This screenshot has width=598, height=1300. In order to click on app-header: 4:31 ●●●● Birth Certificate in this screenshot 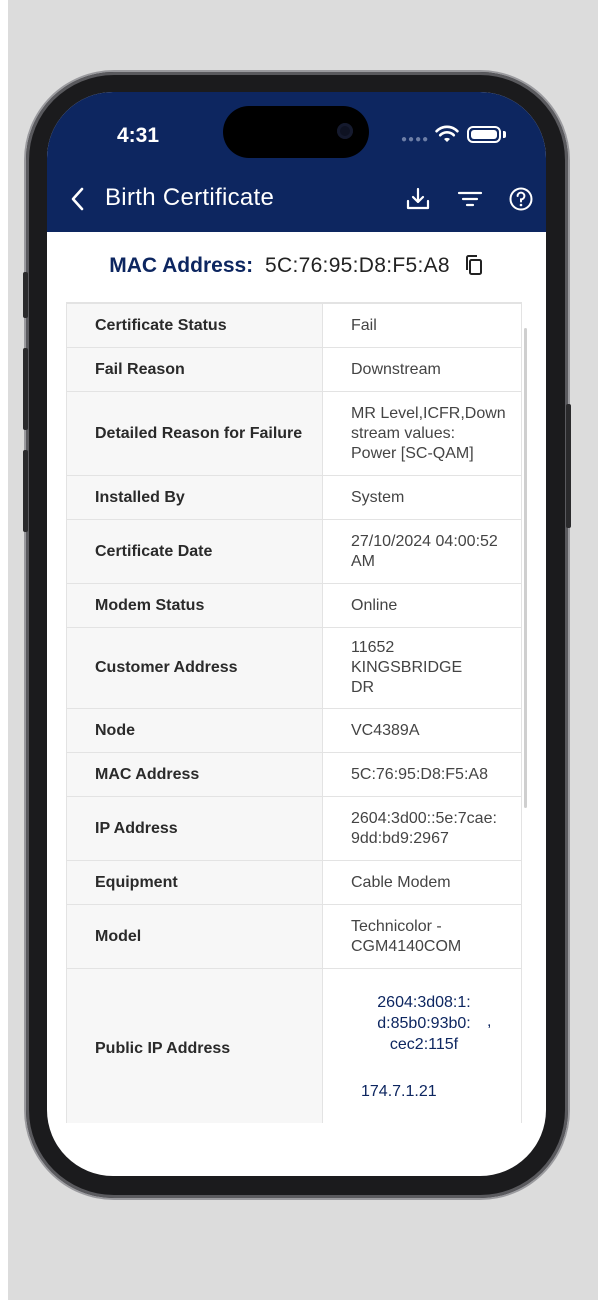, I will do `click(296, 162)`.